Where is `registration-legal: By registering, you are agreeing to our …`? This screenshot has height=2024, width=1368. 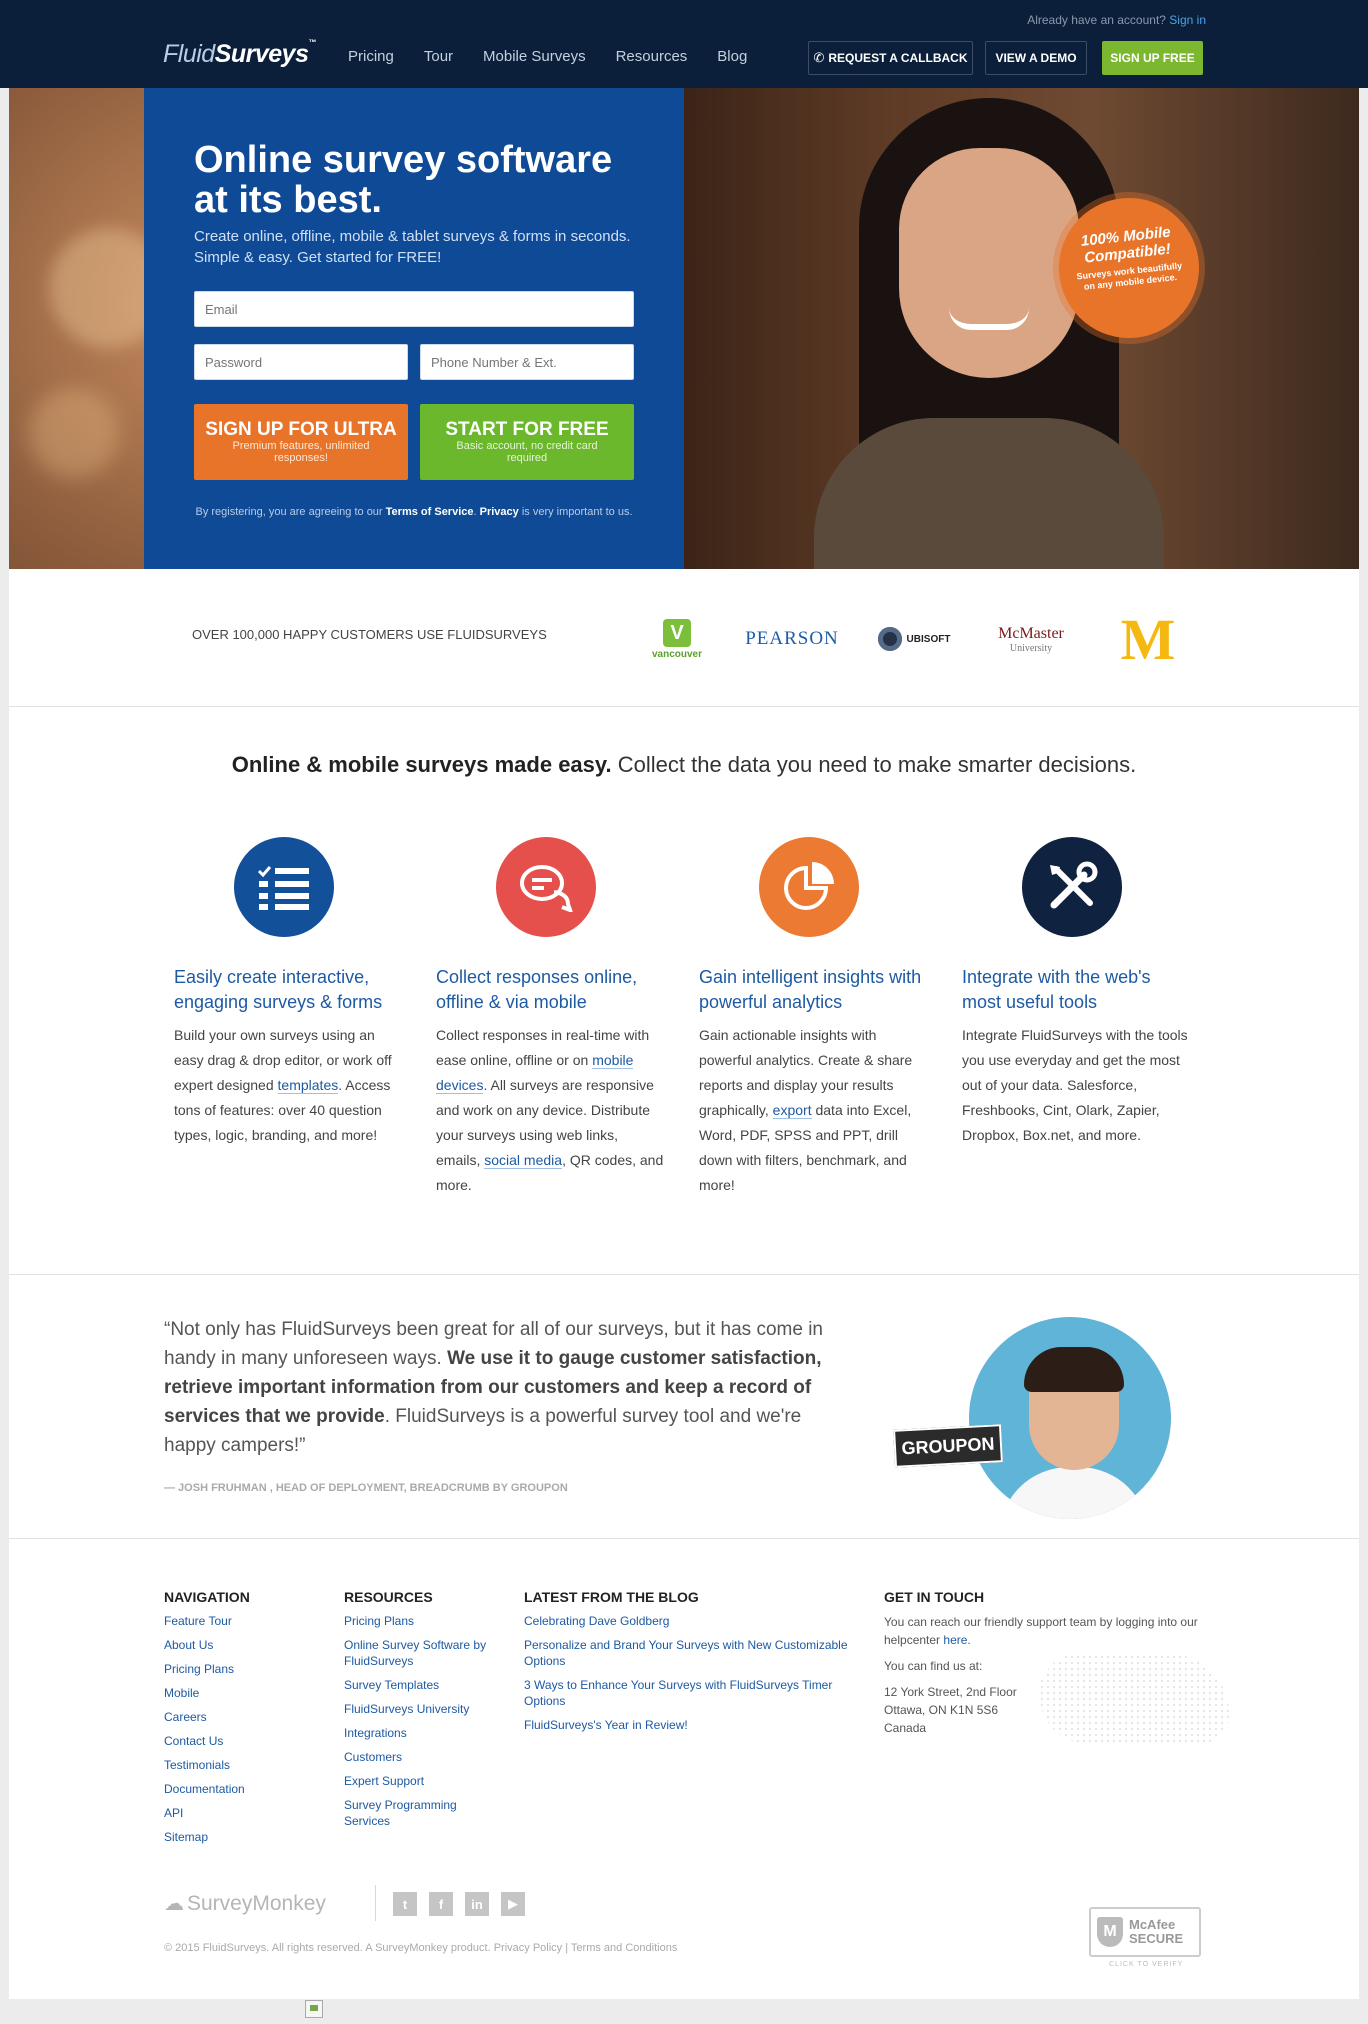
registration-legal: By registering, you are agreeing to our … is located at coordinates (414, 512).